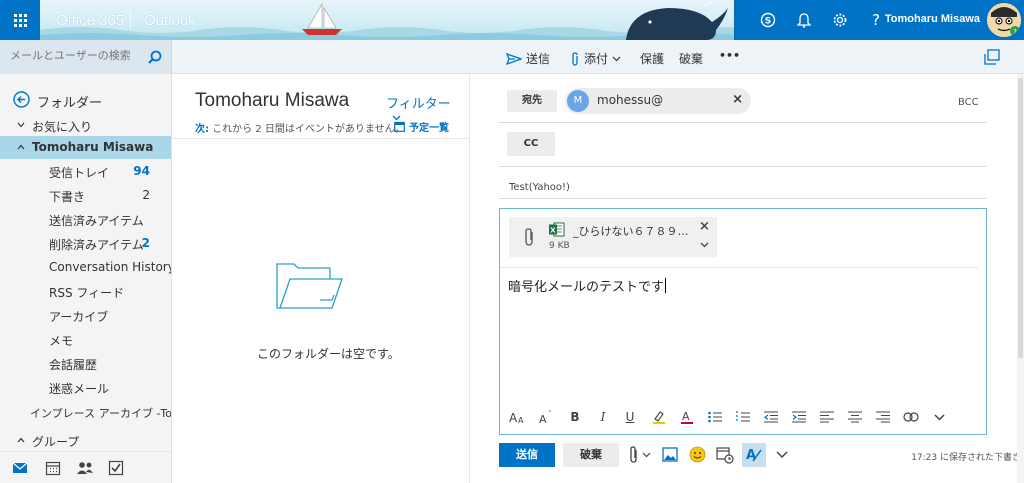 This screenshot has height=483, width=1024. I want to click on favorites-header: お気に入り, so click(85, 125).